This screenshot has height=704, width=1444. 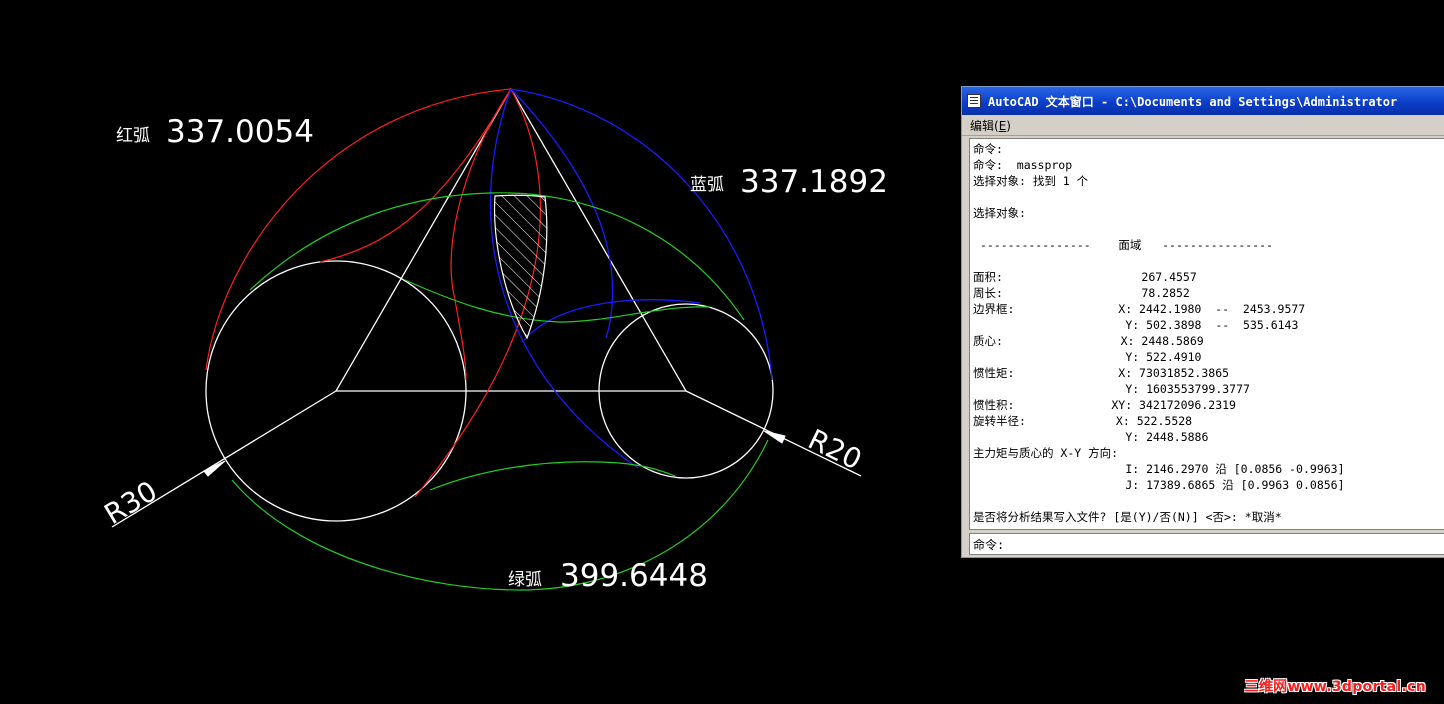 What do you see at coordinates (1123, 245) in the screenshot?
I see `history-line: ---------------- 面域 ----------------` at bounding box center [1123, 245].